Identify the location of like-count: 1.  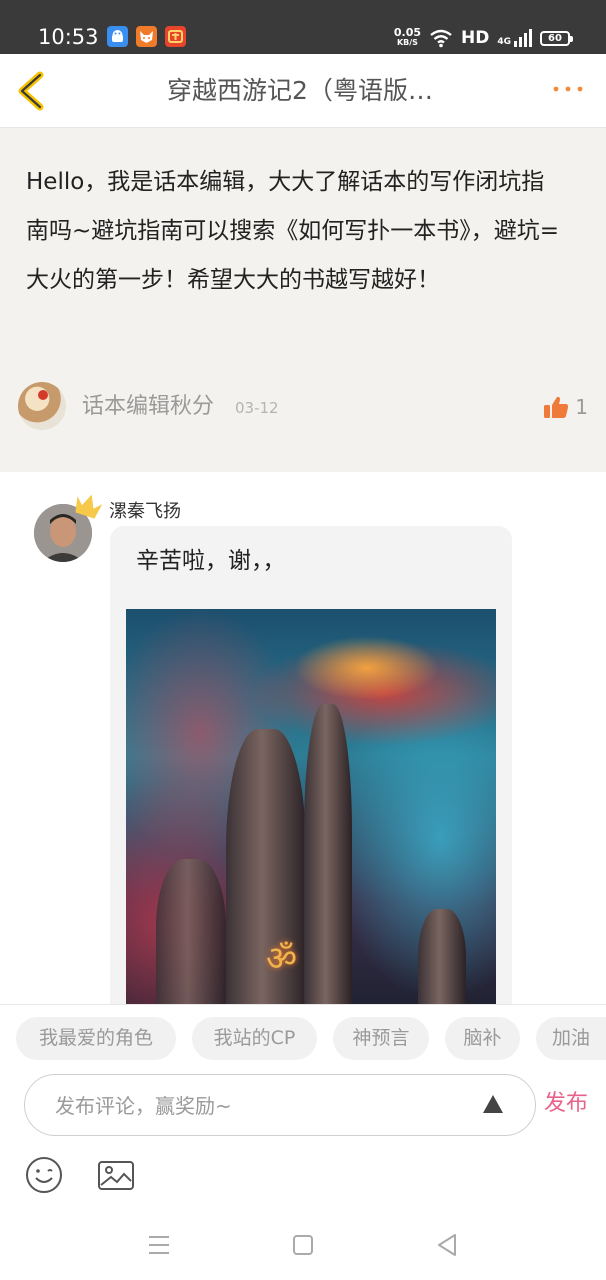
(581, 407).